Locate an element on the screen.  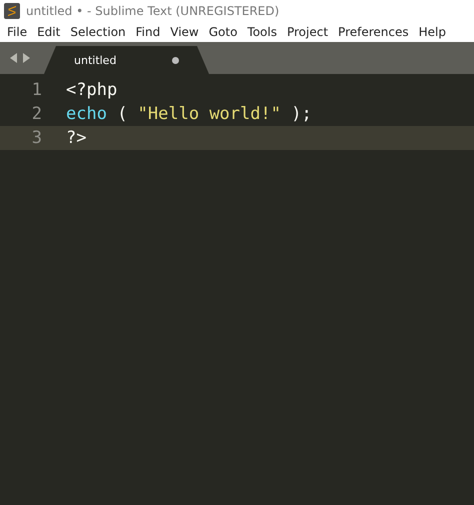
menu-item: Selection is located at coordinates (98, 32).